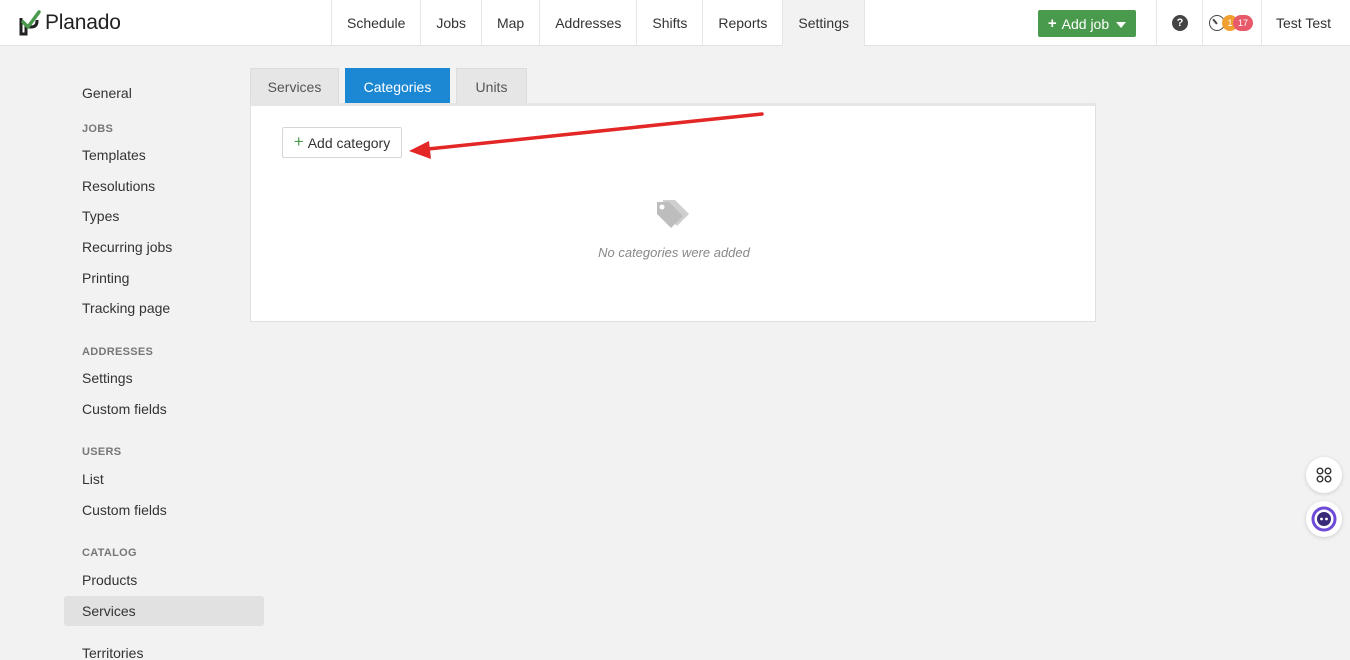 This screenshot has width=1350, height=660. I want to click on sidebar-item-products: Products, so click(164, 580).